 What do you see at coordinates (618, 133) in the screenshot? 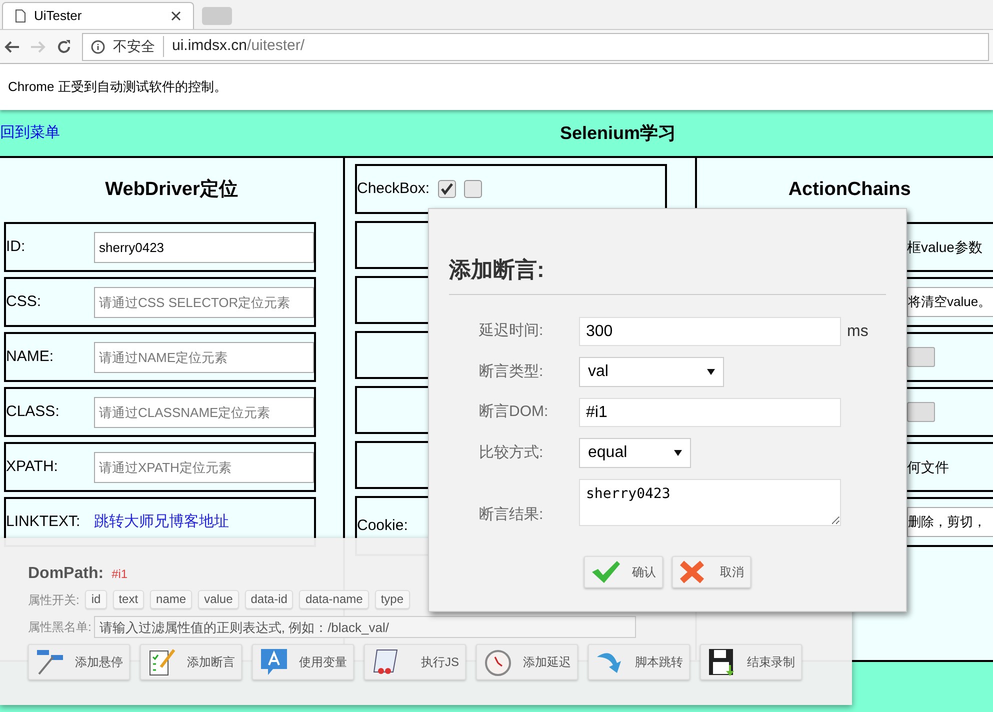
I see `page-title: Selenium学习` at bounding box center [618, 133].